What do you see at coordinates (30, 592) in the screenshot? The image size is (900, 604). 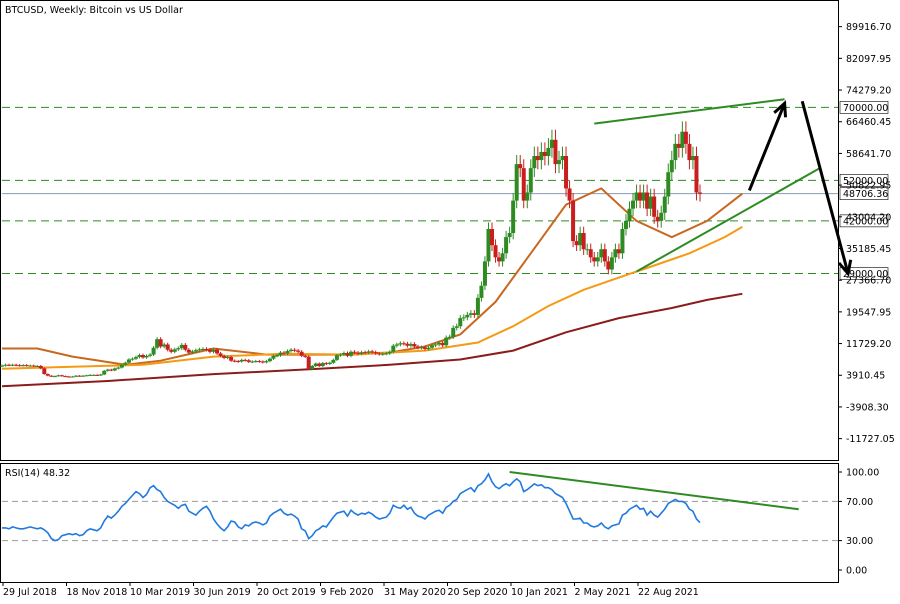 I see `time-tick-label: 29 Jul 2018` at bounding box center [30, 592].